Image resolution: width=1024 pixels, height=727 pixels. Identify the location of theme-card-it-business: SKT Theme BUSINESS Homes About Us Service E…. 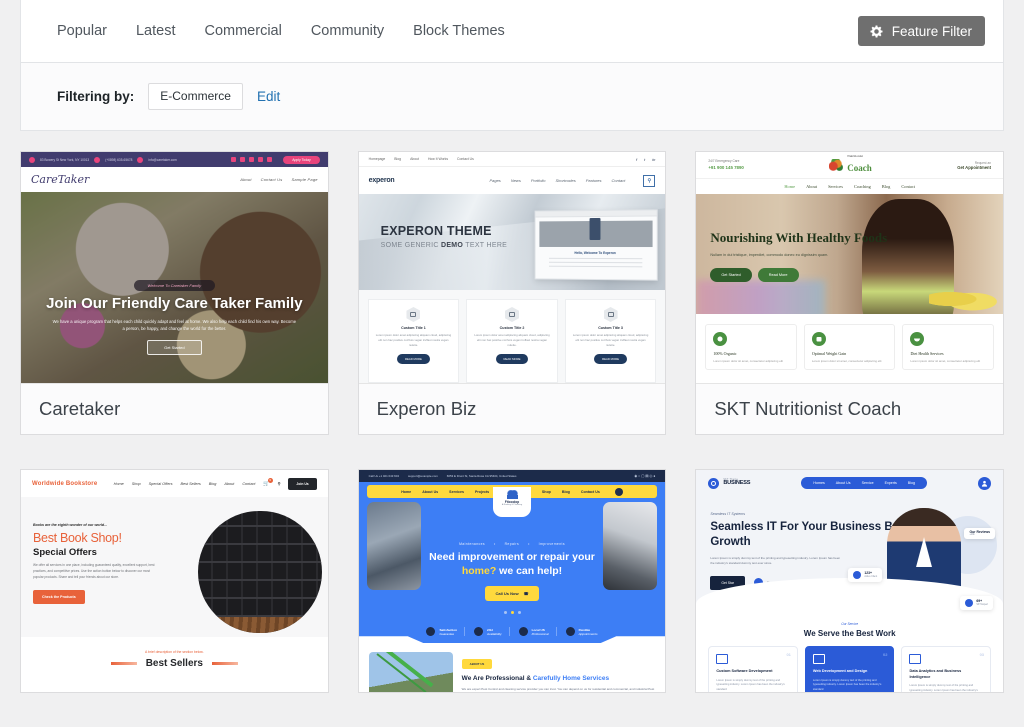
(850, 581).